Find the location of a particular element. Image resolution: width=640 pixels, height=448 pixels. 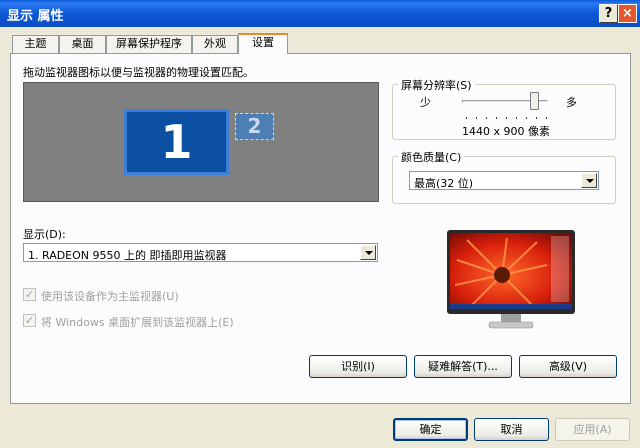

apply-button: 应用(A) is located at coordinates (592, 429).